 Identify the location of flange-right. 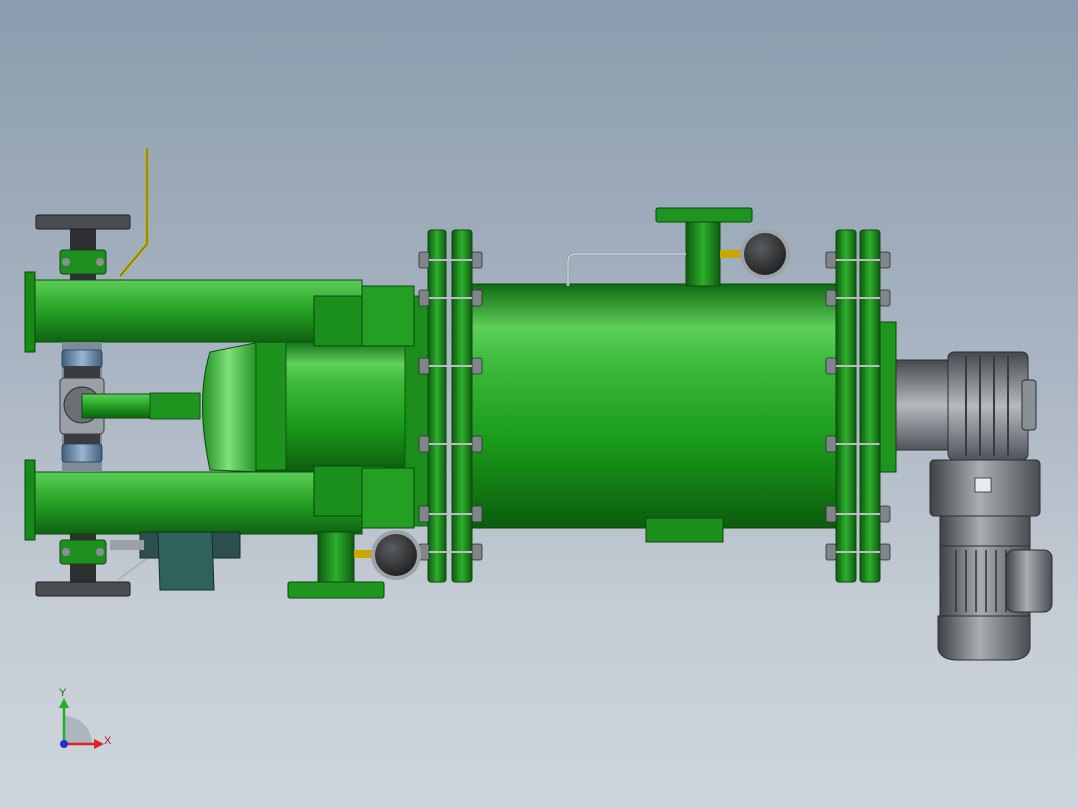
(858, 406).